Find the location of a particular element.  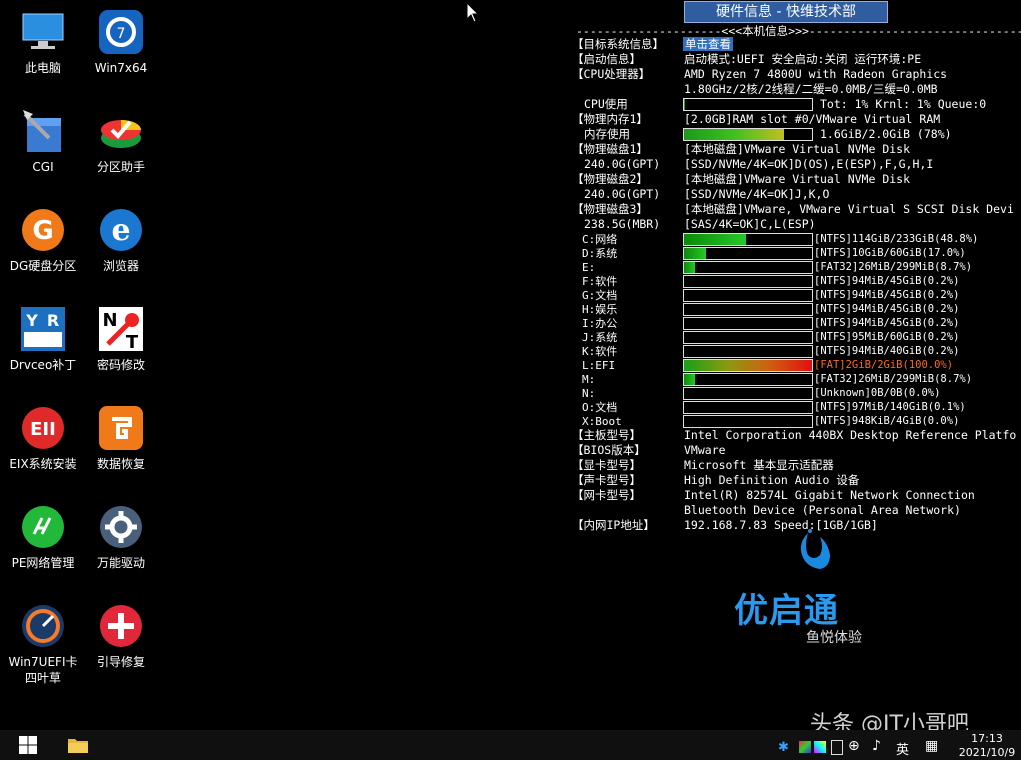

drive-usage-info: [FAT32]26MiB/299MiB(8.7%) is located at coordinates (893, 267).